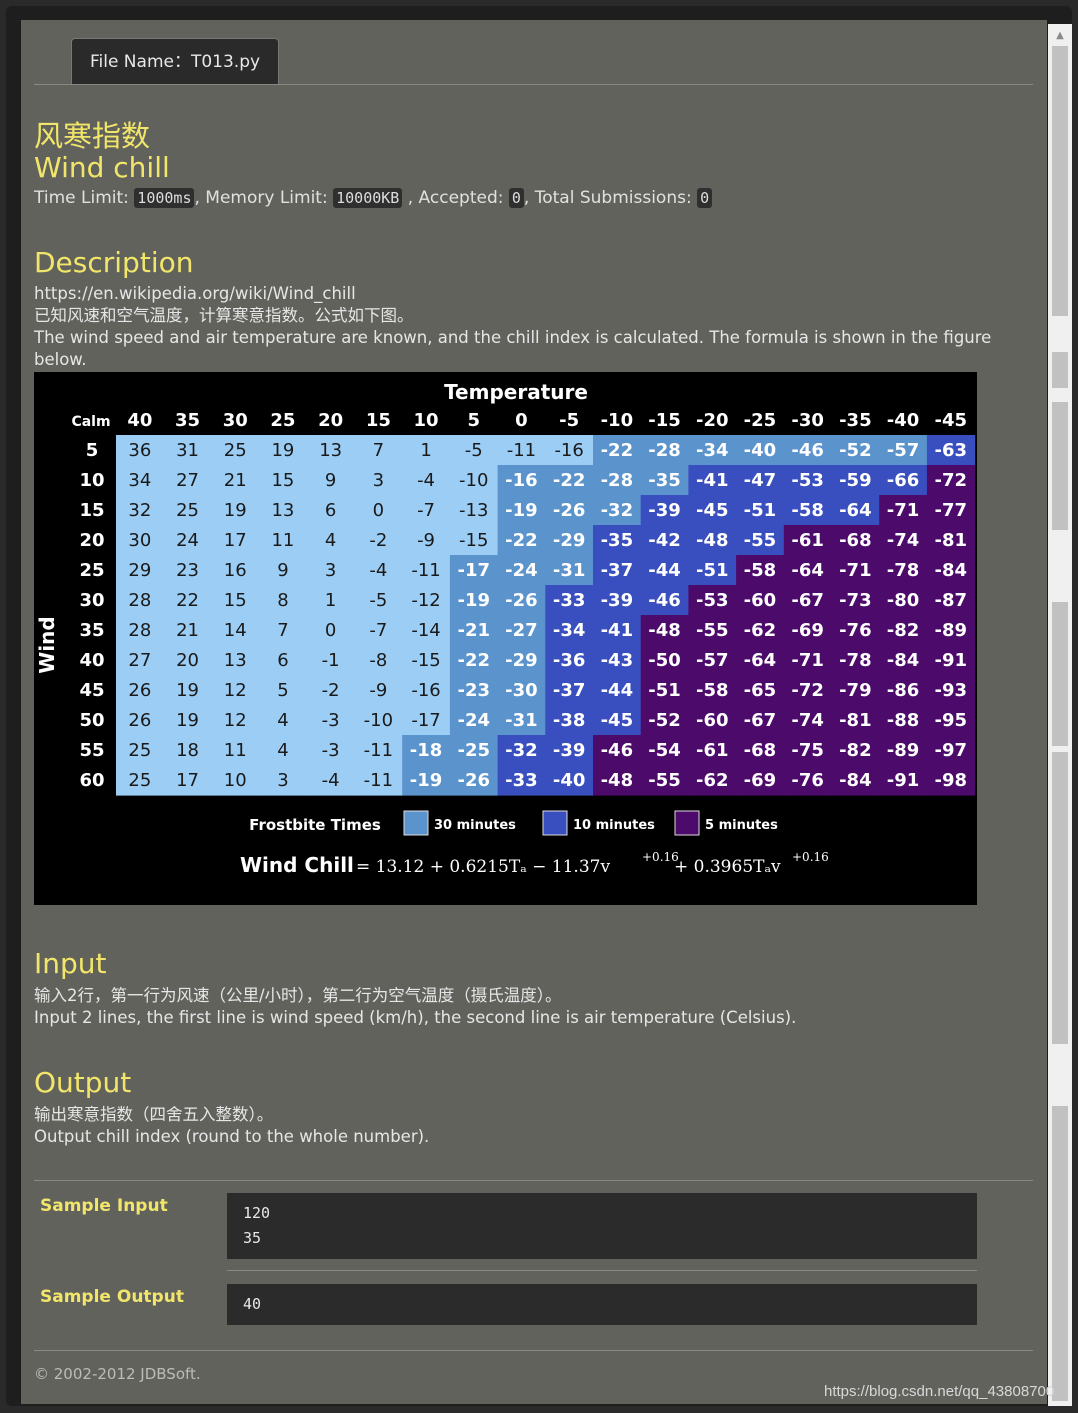  I want to click on scroll-track, so click(1060, 723).